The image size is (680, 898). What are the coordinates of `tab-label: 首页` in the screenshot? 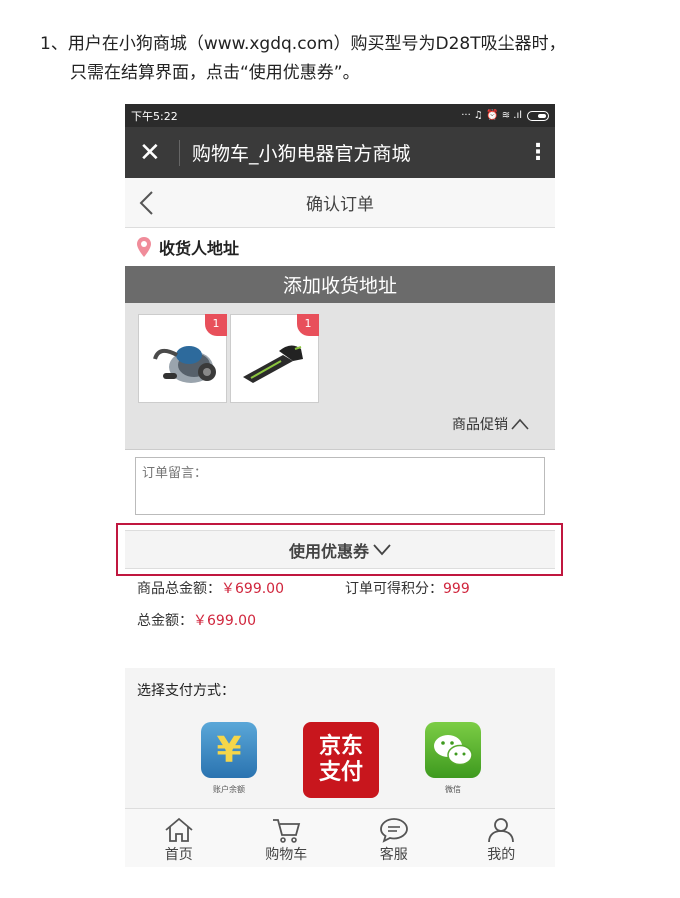 It's located at (178, 855).